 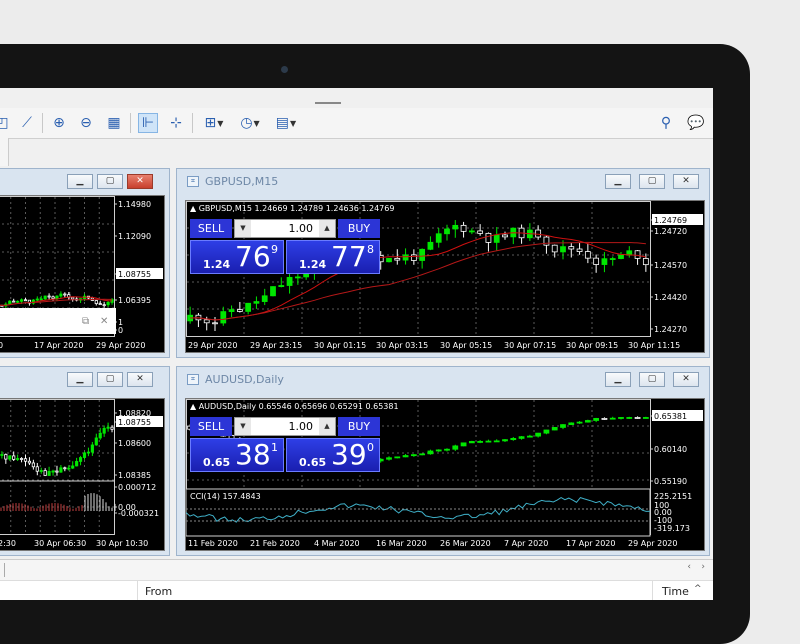 What do you see at coordinates (333, 455) in the screenshot?
I see `buy-price-box: 0.65 39 0` at bounding box center [333, 455].